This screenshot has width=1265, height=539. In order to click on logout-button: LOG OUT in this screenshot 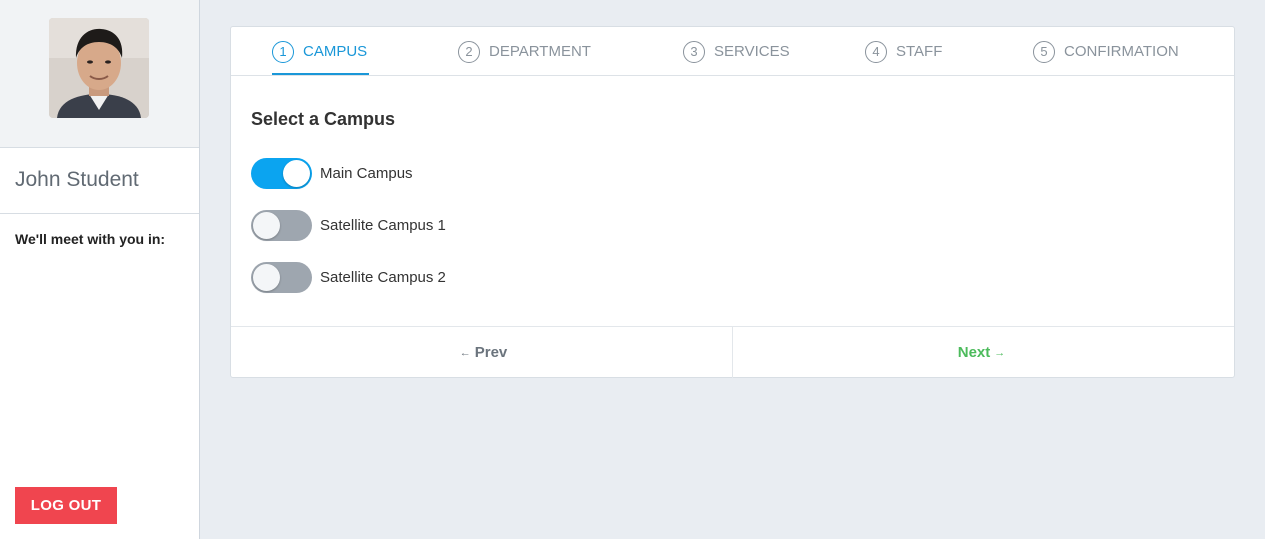, I will do `click(66, 505)`.